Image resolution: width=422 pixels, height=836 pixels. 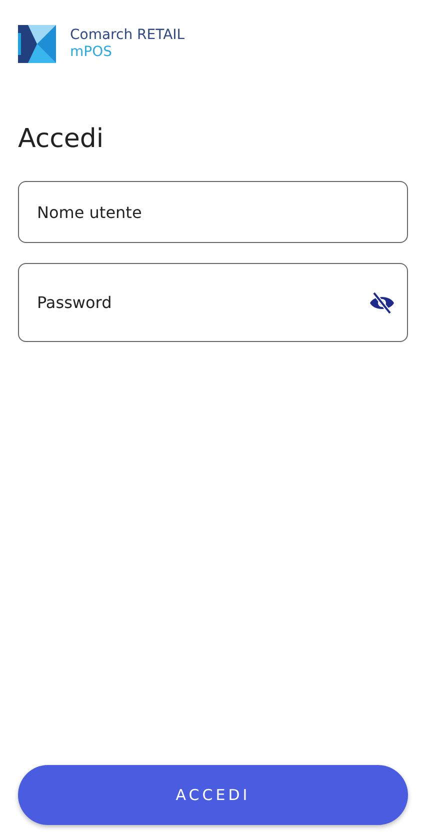 I want to click on brand-name: Comarch RETAIL, so click(x=127, y=35).